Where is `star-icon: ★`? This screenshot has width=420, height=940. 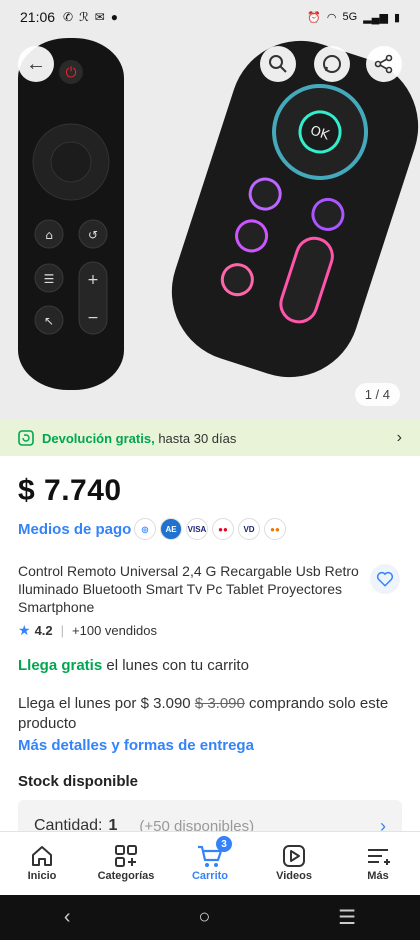 star-icon: ★ is located at coordinates (24, 630).